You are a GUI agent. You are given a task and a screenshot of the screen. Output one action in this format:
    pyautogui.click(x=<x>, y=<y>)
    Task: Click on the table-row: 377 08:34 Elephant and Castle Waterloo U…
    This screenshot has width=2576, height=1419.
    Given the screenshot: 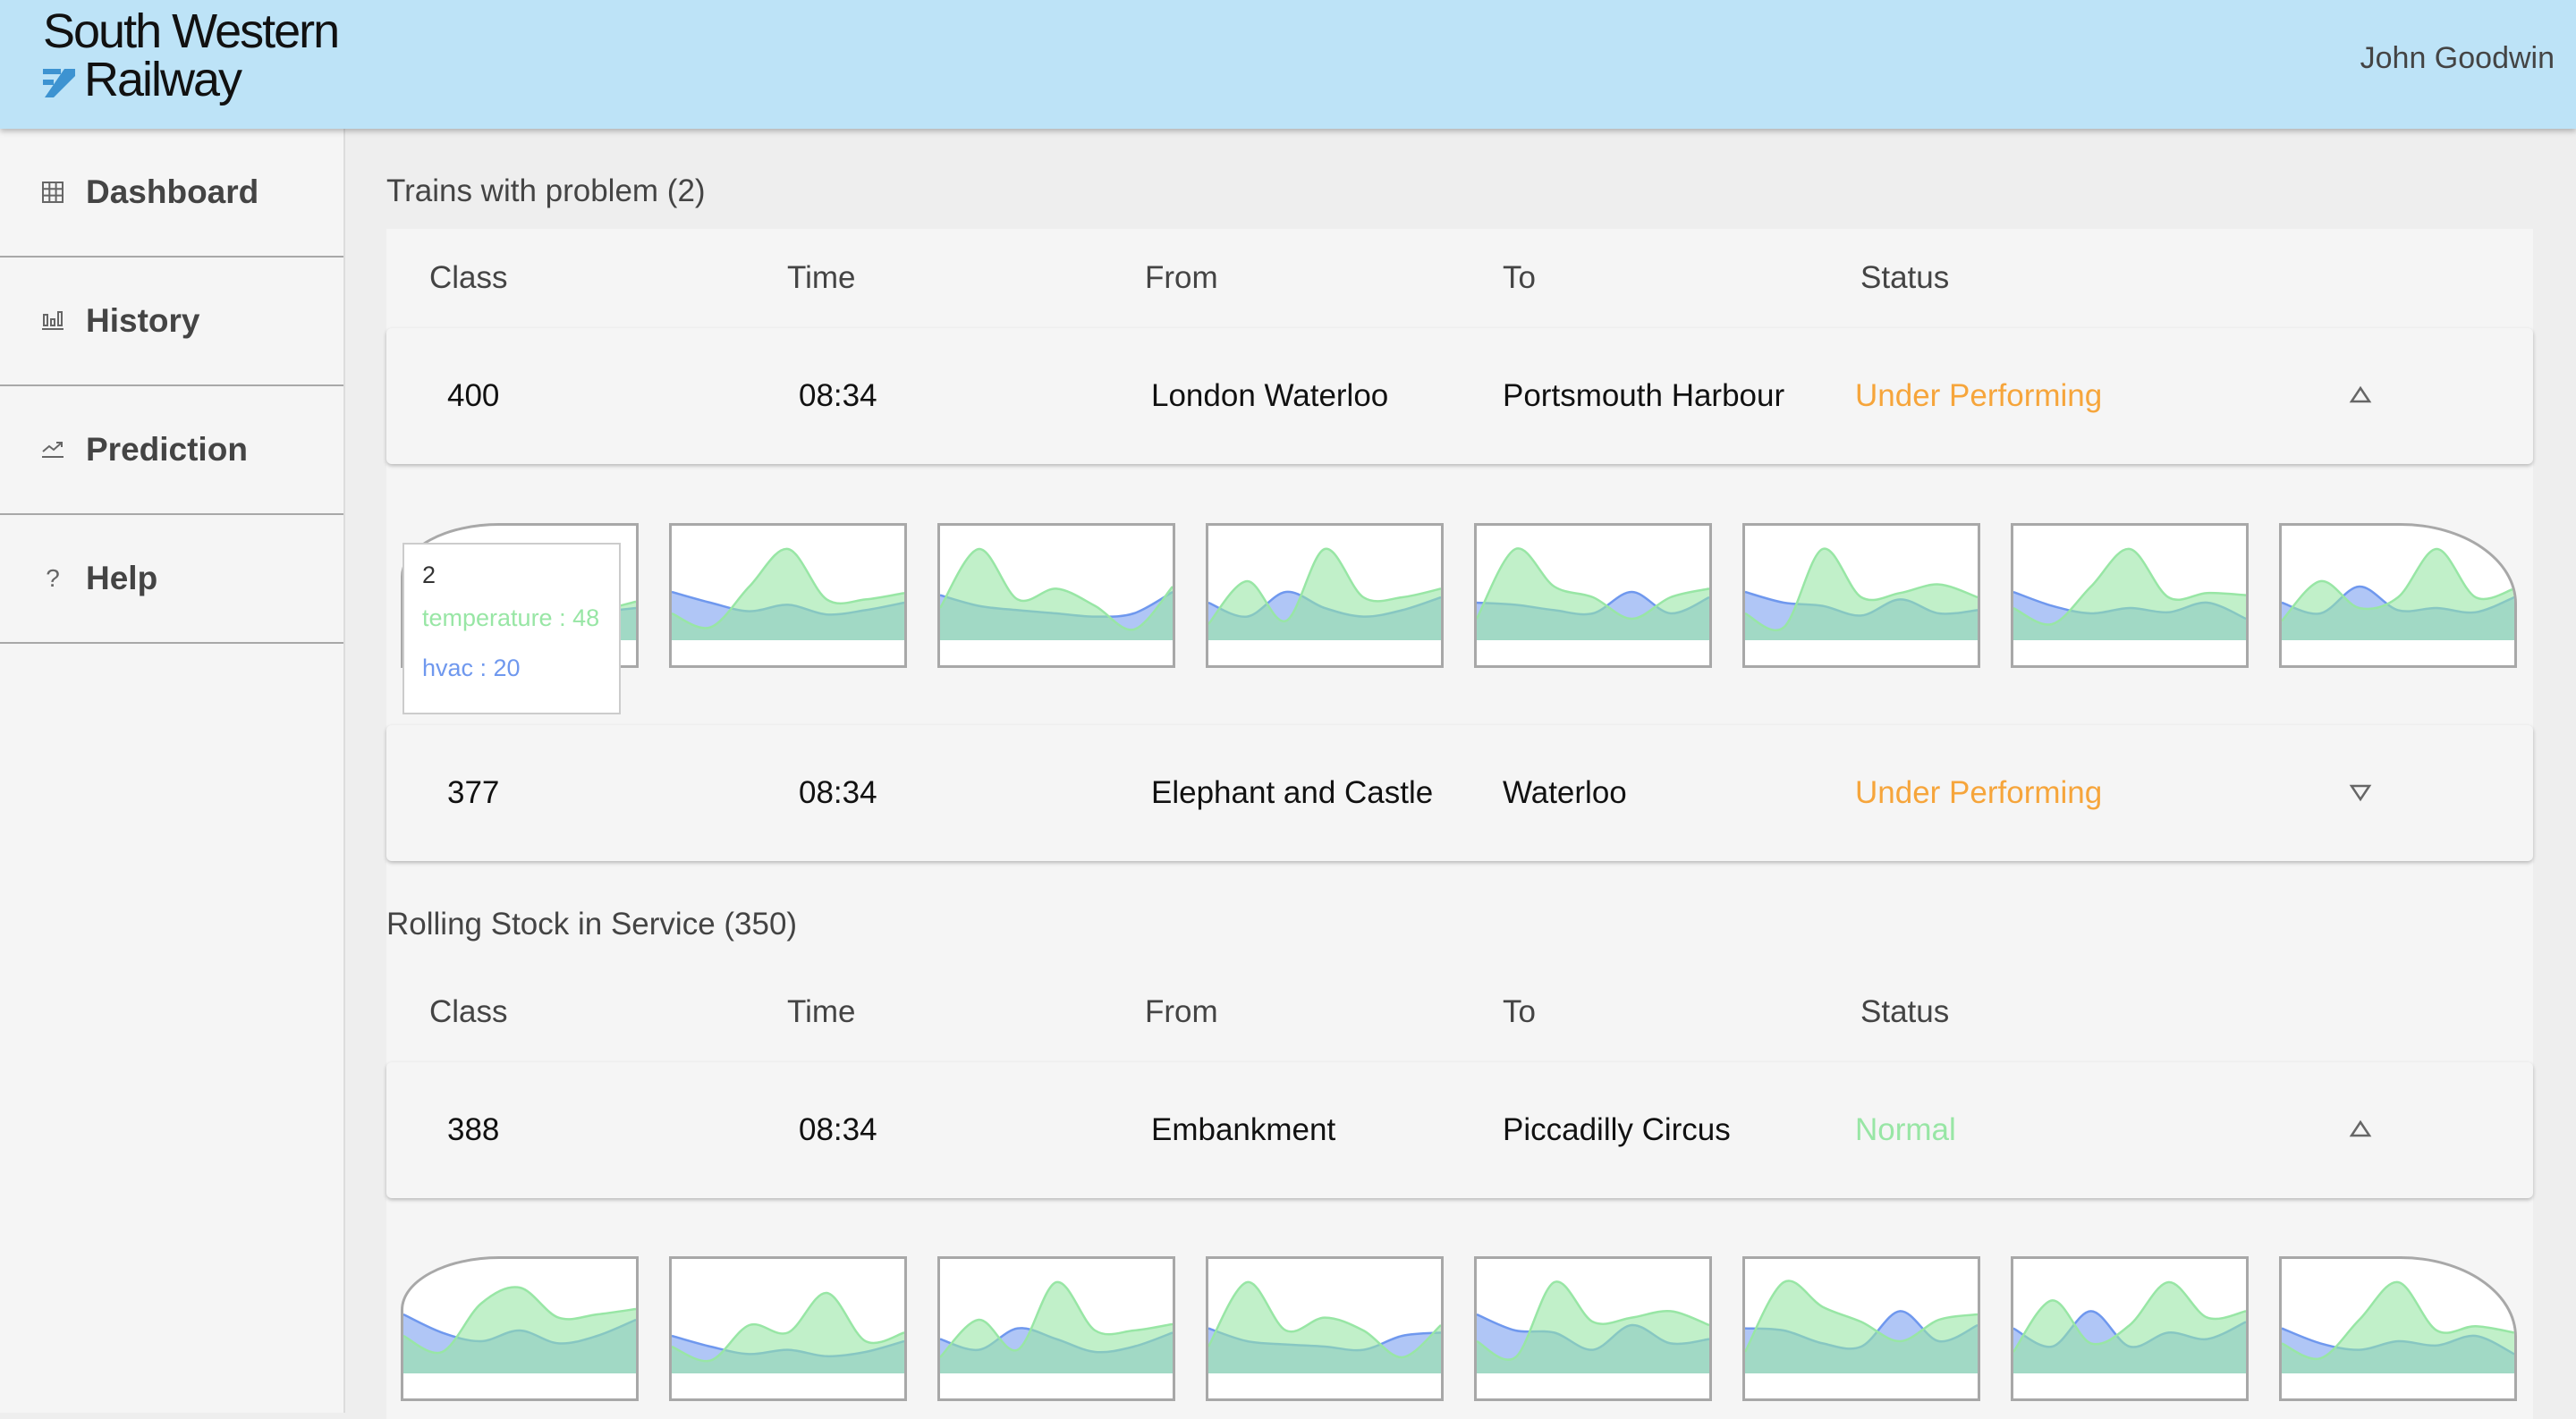 What is the action you would take?
    pyautogui.click(x=1459, y=793)
    